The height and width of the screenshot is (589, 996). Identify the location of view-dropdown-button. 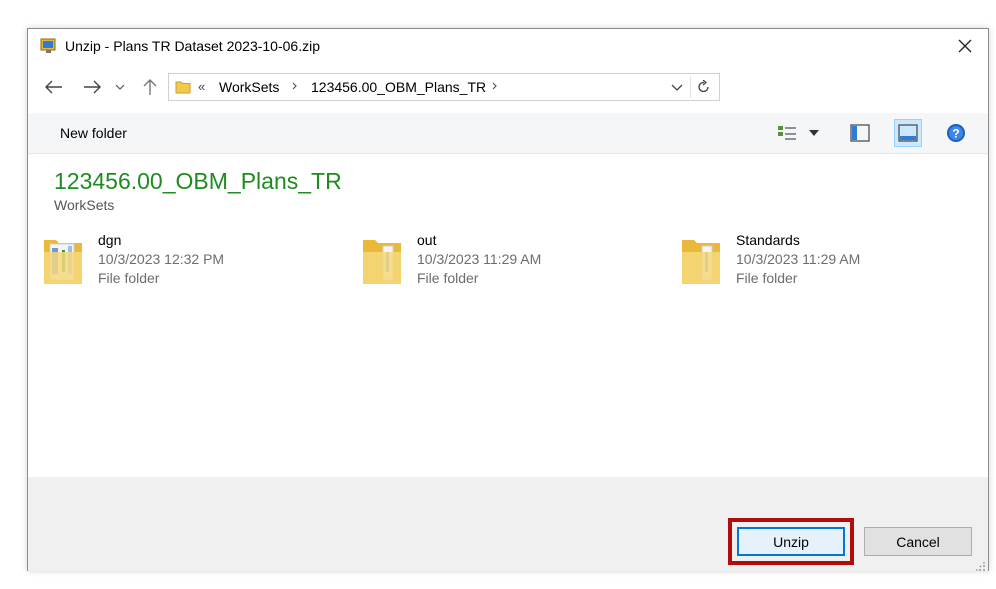
(814, 133).